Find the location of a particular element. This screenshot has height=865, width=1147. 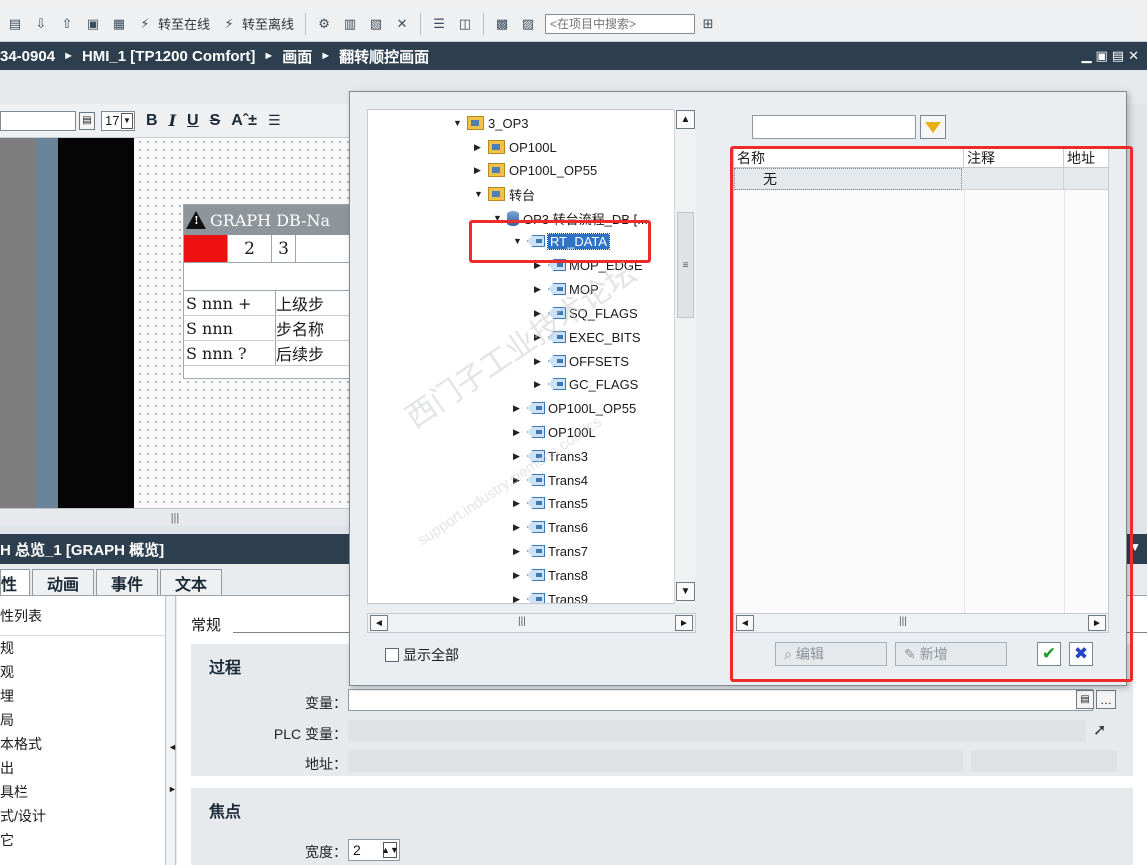

tree-vertical-scrollbar: ▲ ≡ ▼ is located at coordinates (685, 356).